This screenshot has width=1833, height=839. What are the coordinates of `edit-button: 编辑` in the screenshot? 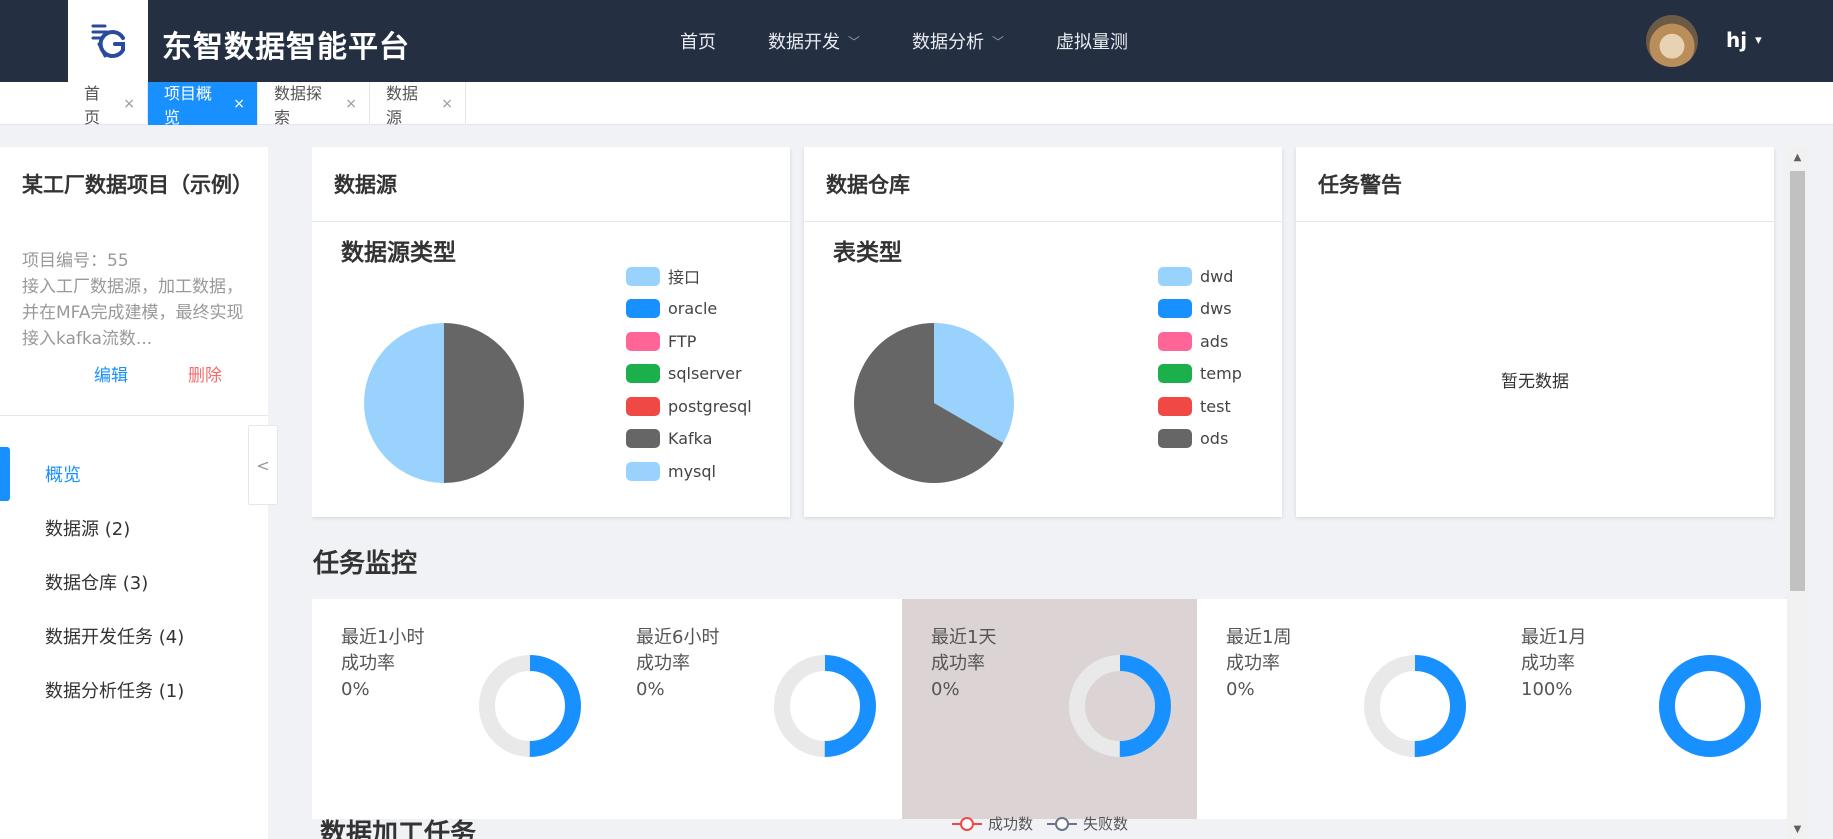 It's located at (111, 373).